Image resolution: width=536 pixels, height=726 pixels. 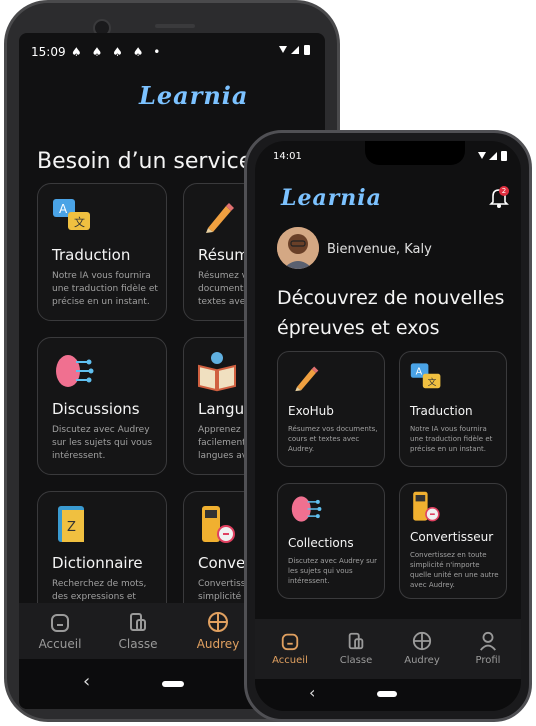 I want to click on card-title: Collections, so click(x=321, y=543).